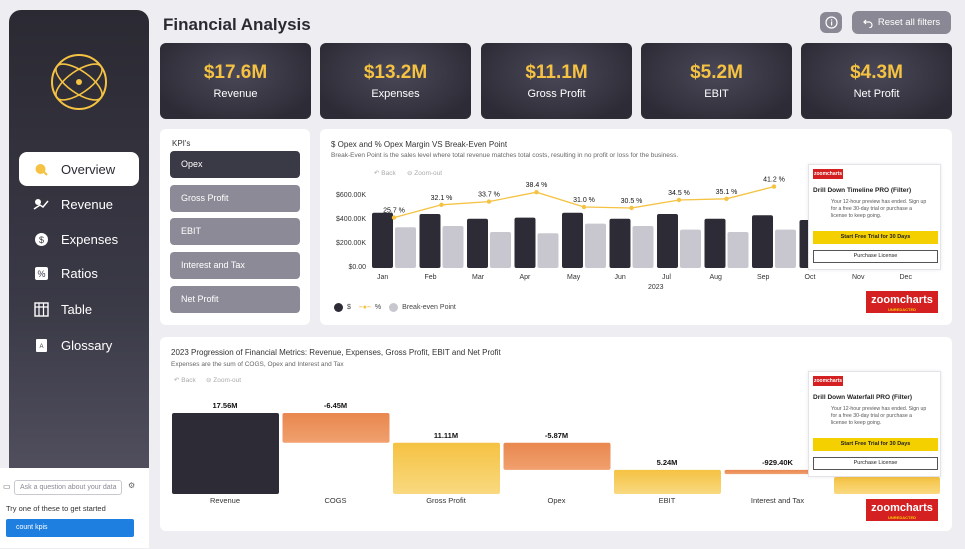  I want to click on page-title: Financial Analysis, so click(237, 24).